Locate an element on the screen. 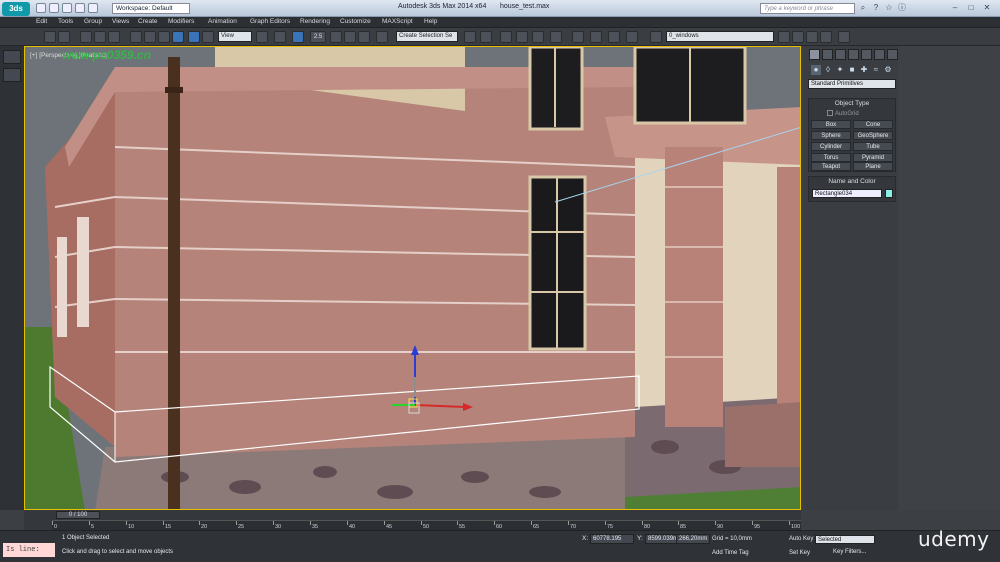 This screenshot has height=562, width=1000. keyboard-shortcut-icon is located at coordinates (298, 37).